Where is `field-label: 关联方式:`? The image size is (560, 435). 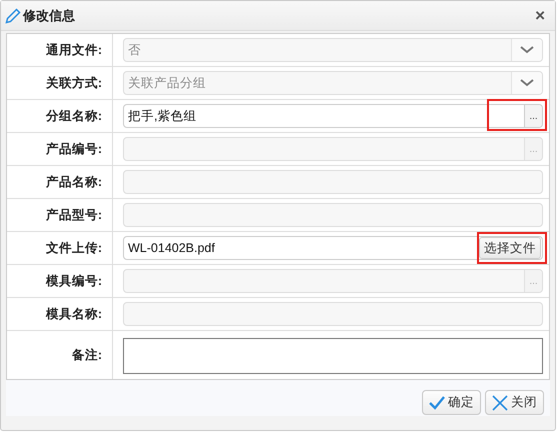 field-label: 关联方式: is located at coordinates (60, 83).